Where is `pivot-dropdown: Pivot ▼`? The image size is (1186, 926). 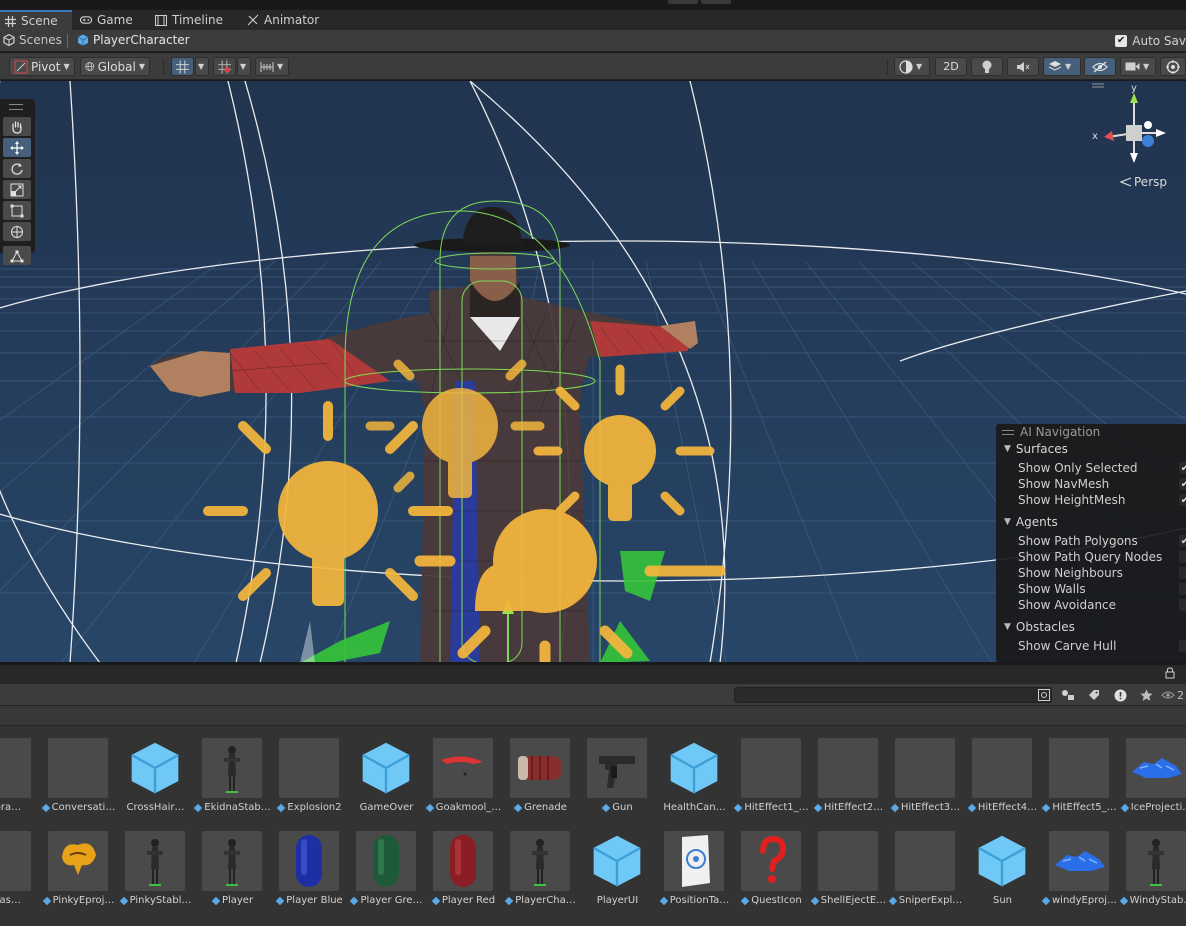 pivot-dropdown: Pivot ▼ is located at coordinates (42, 66).